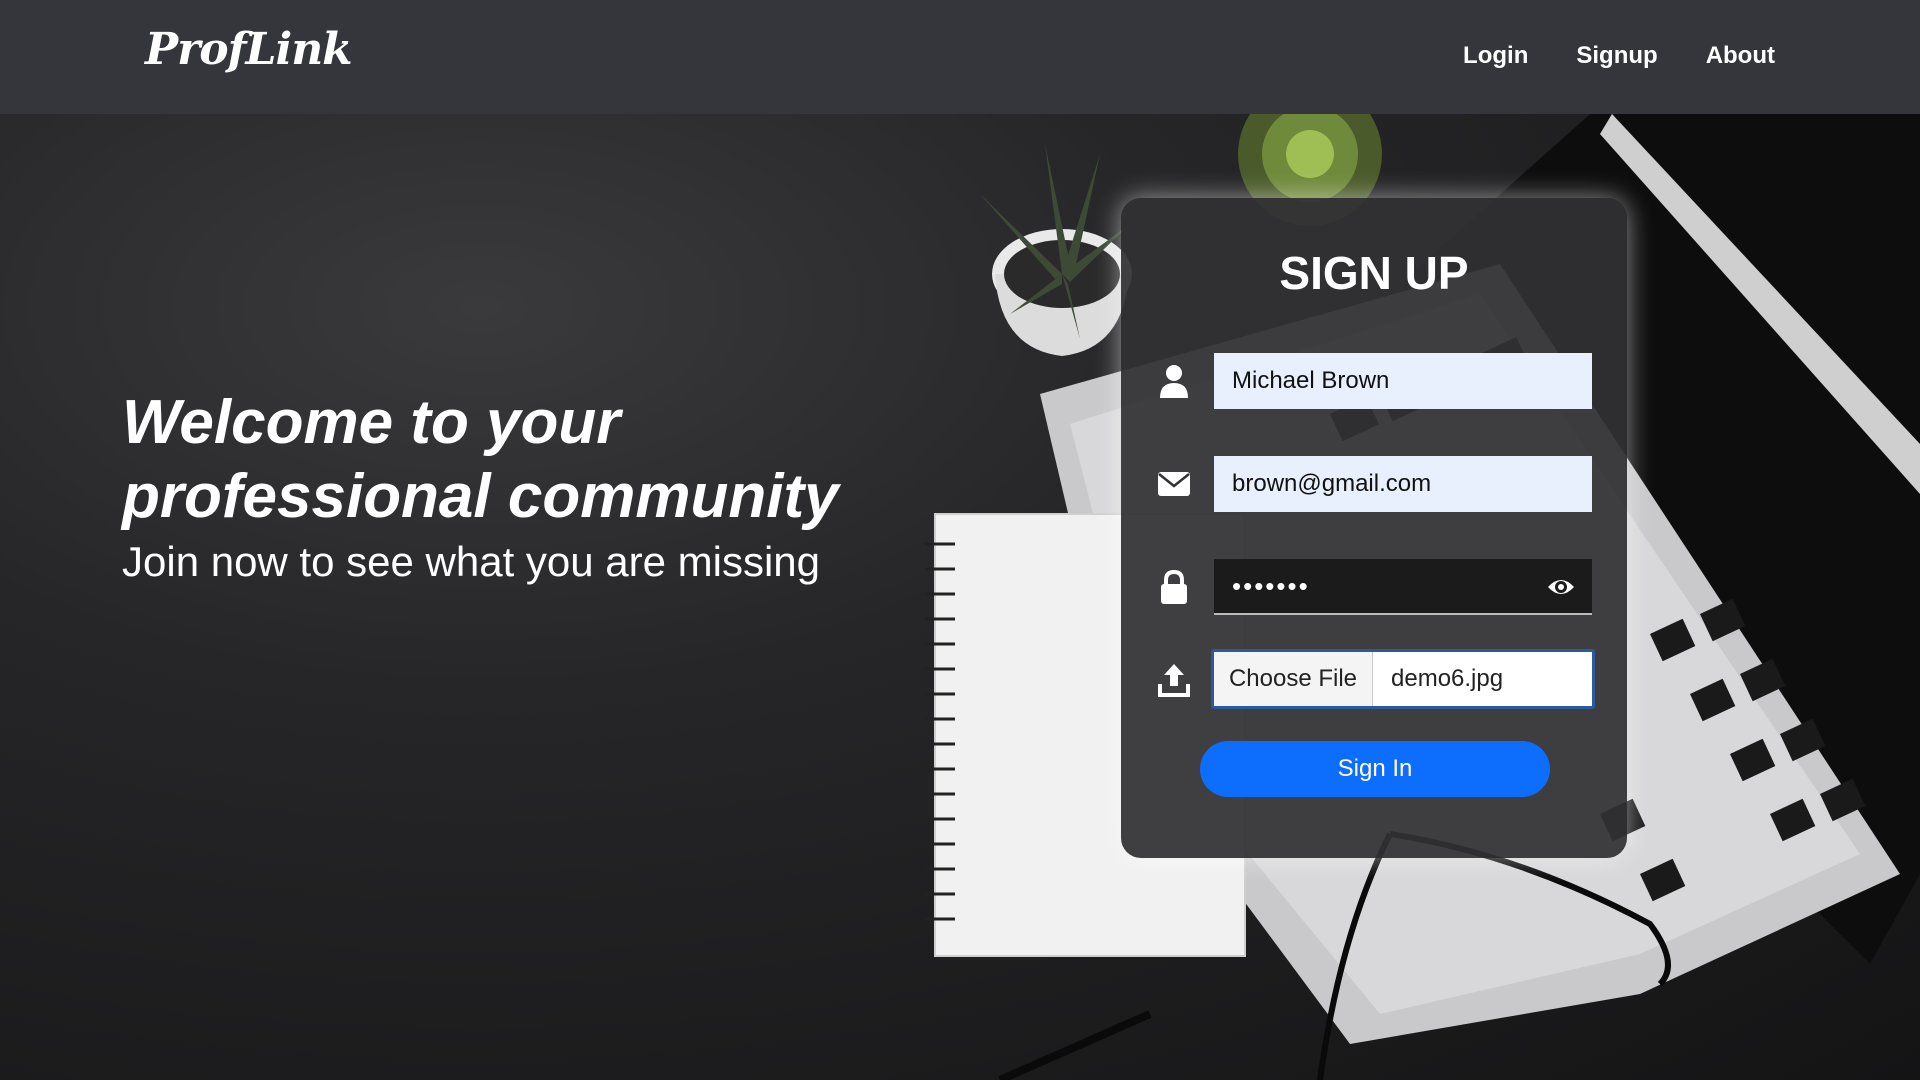 The image size is (1920, 1080). Describe the element at coordinates (1174, 484) in the screenshot. I see `envelope-icon` at that location.